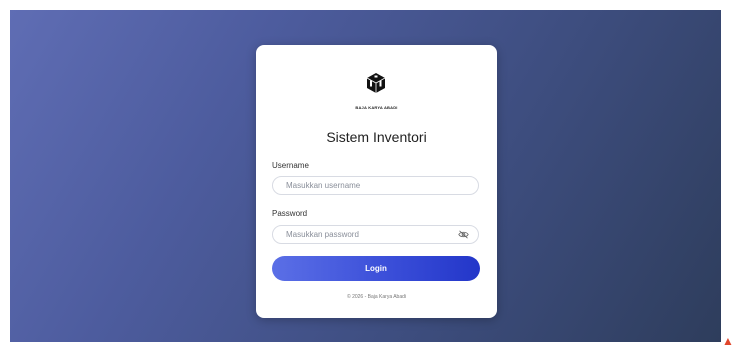  What do you see at coordinates (376, 137) in the screenshot?
I see `page-title: Sistem Inventori` at bounding box center [376, 137].